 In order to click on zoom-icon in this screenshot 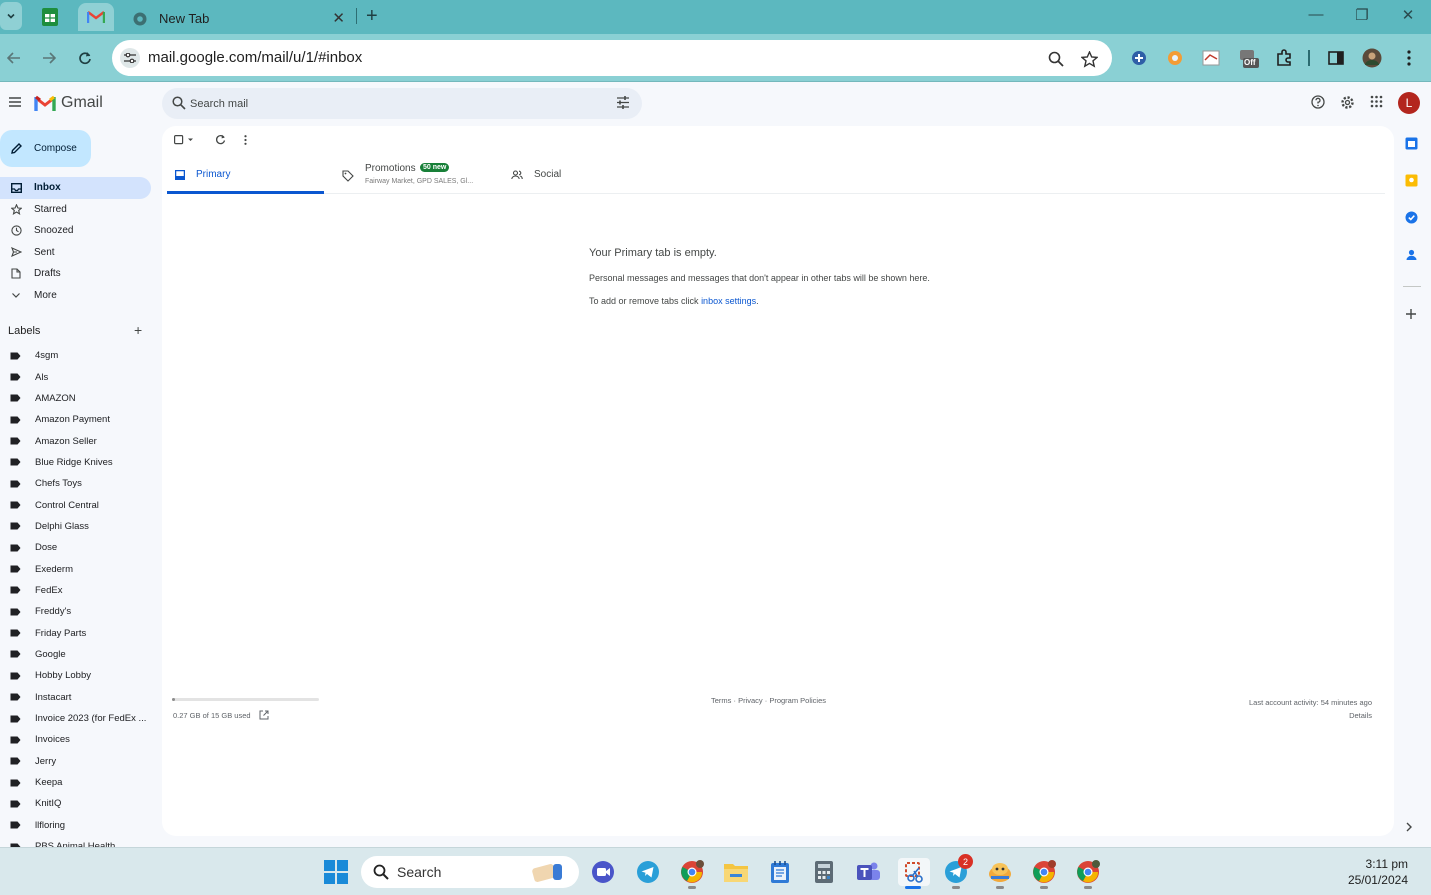, I will do `click(1056, 59)`.